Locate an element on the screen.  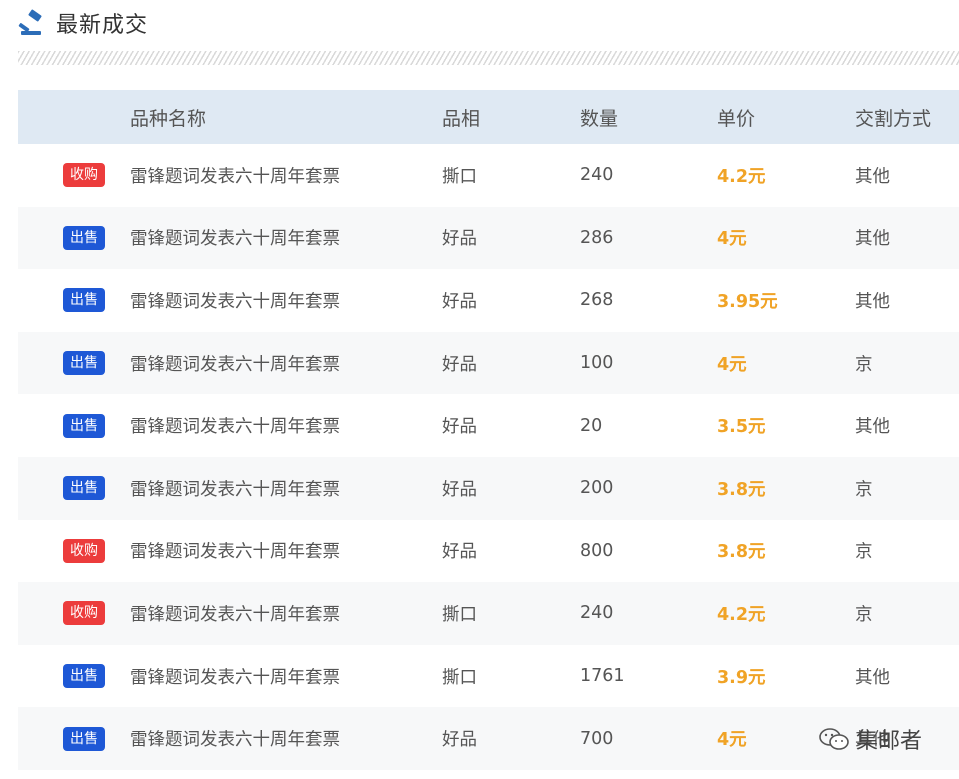
table-row: 收购 雷锋题词发表六十周年套票 好品 800 3.8元 京 is located at coordinates (488, 551).